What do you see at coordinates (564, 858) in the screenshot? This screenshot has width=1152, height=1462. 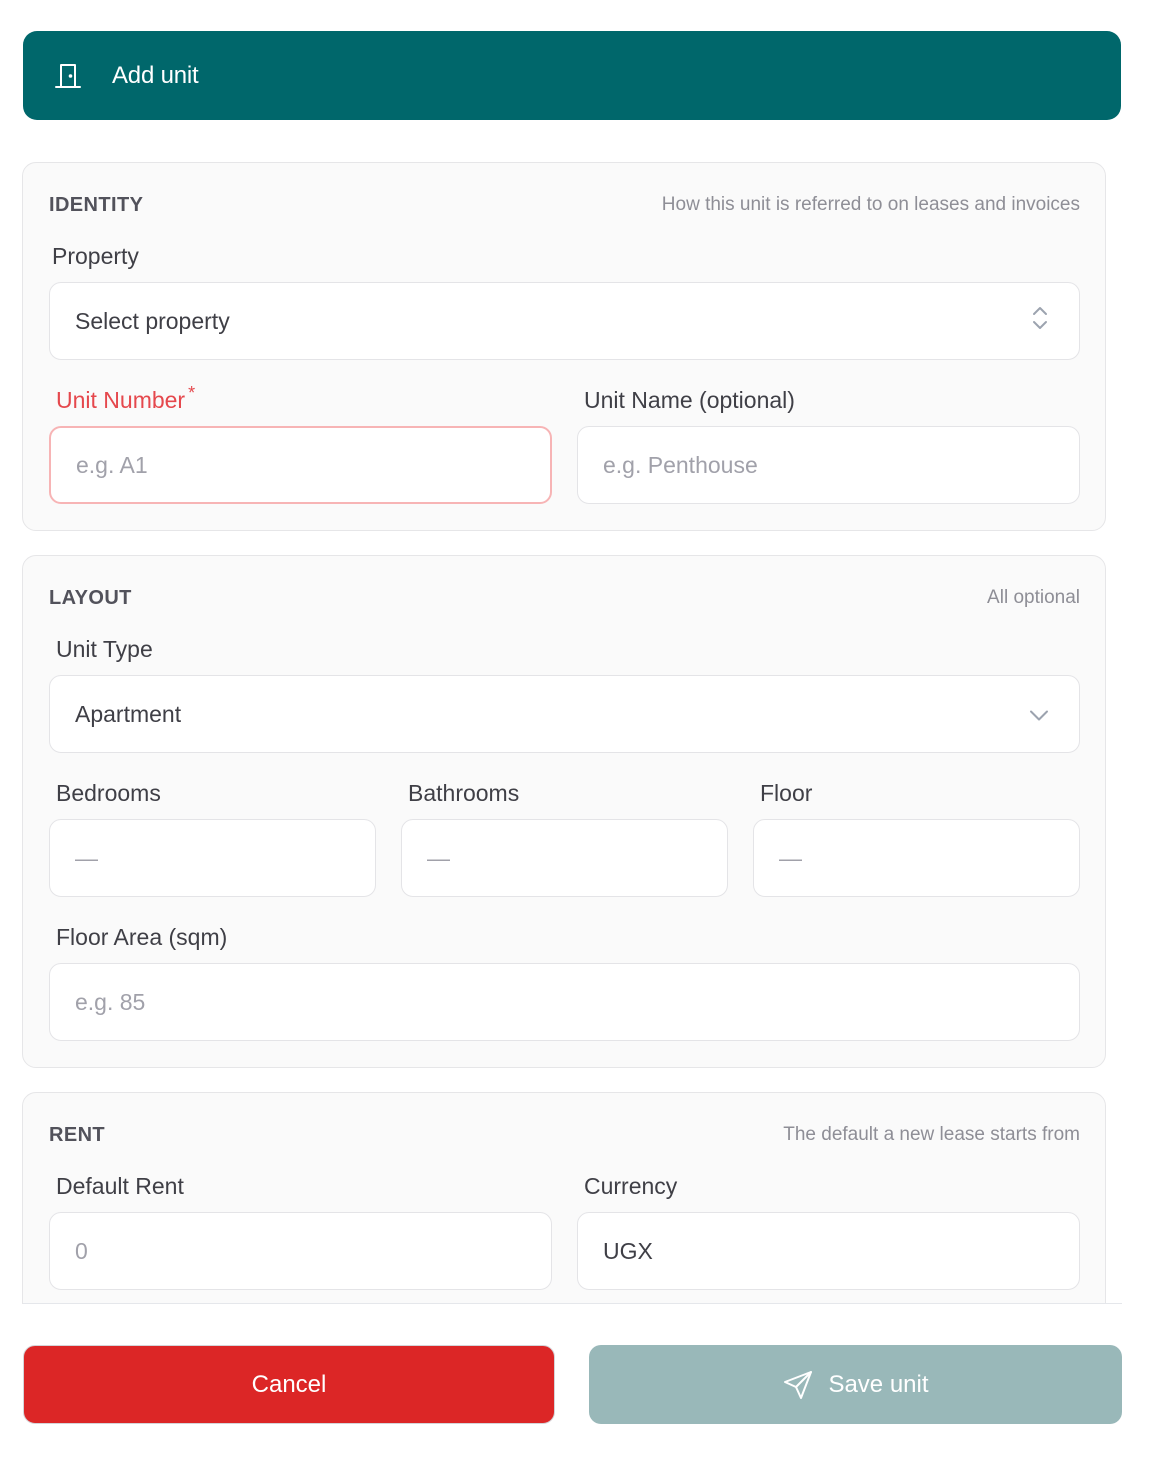 I see `bathrooms-input` at bounding box center [564, 858].